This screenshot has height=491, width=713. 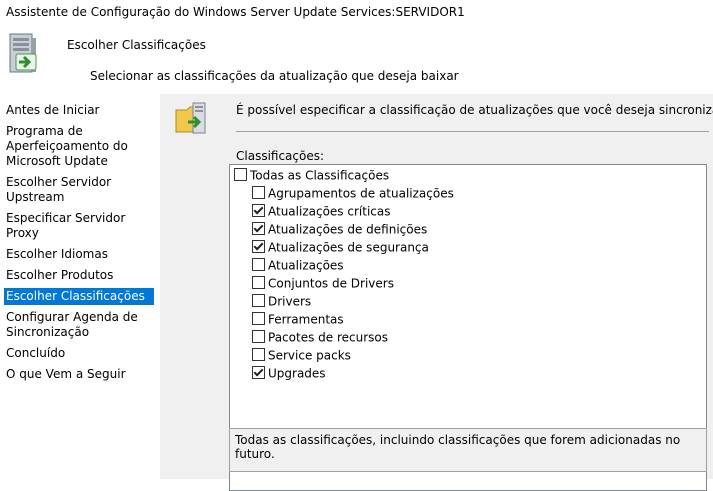 I want to click on tree-row: Atualizações, so click(x=298, y=265).